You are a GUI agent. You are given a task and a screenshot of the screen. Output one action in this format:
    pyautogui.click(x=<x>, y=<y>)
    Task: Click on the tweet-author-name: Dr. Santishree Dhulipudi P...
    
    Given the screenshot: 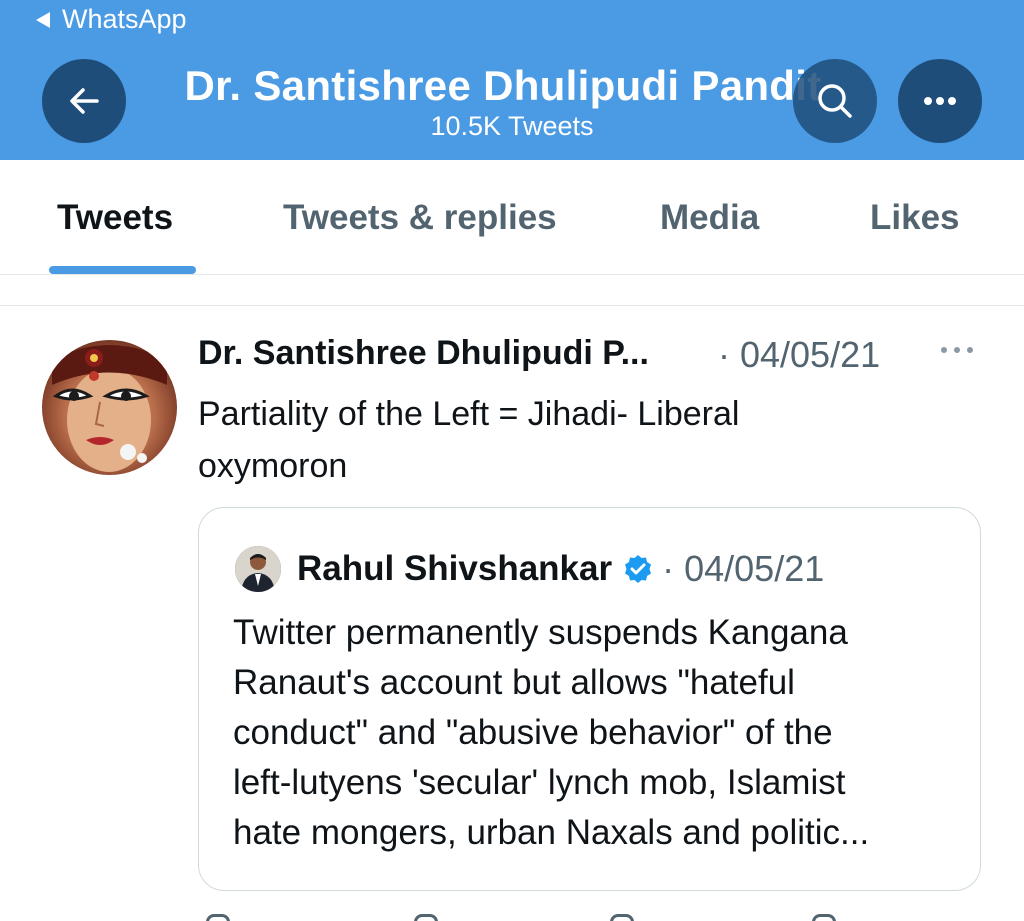 What is the action you would take?
    pyautogui.click(x=423, y=353)
    